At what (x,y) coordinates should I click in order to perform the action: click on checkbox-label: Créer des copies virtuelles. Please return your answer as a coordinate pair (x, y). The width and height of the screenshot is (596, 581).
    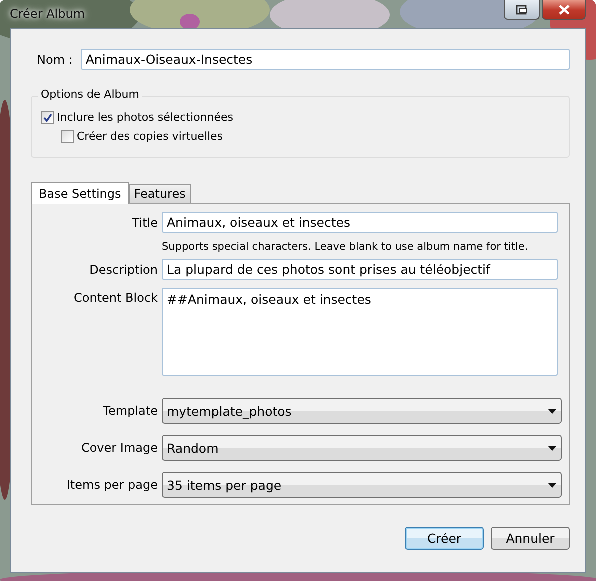
    Looking at the image, I should click on (150, 136).